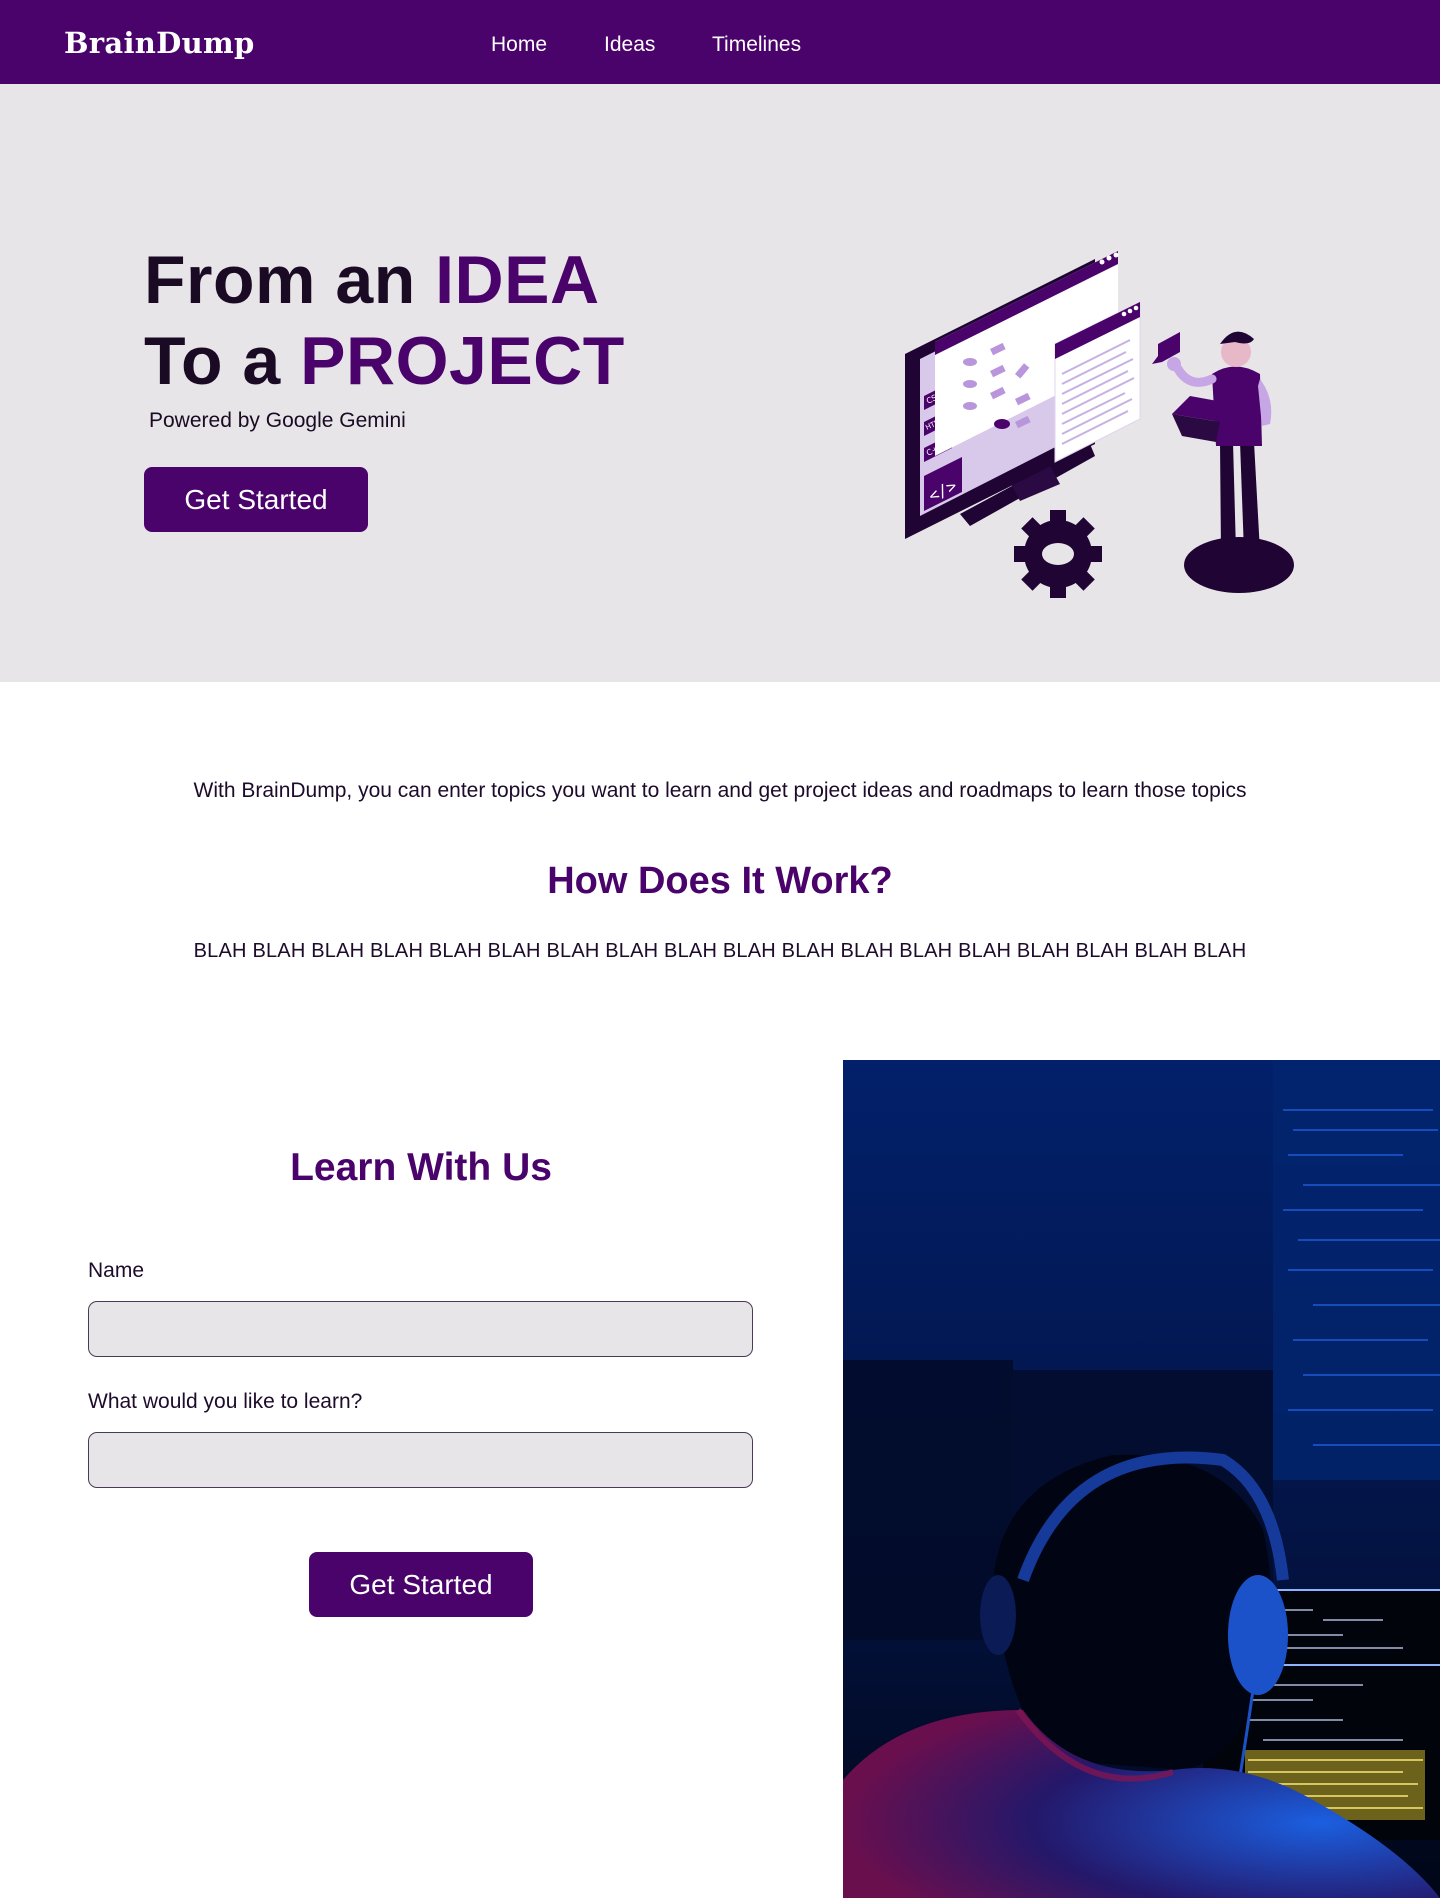 This screenshot has height=1898, width=1440. What do you see at coordinates (517, 280) in the screenshot?
I see `hero-title-line1-accent: IDEA` at bounding box center [517, 280].